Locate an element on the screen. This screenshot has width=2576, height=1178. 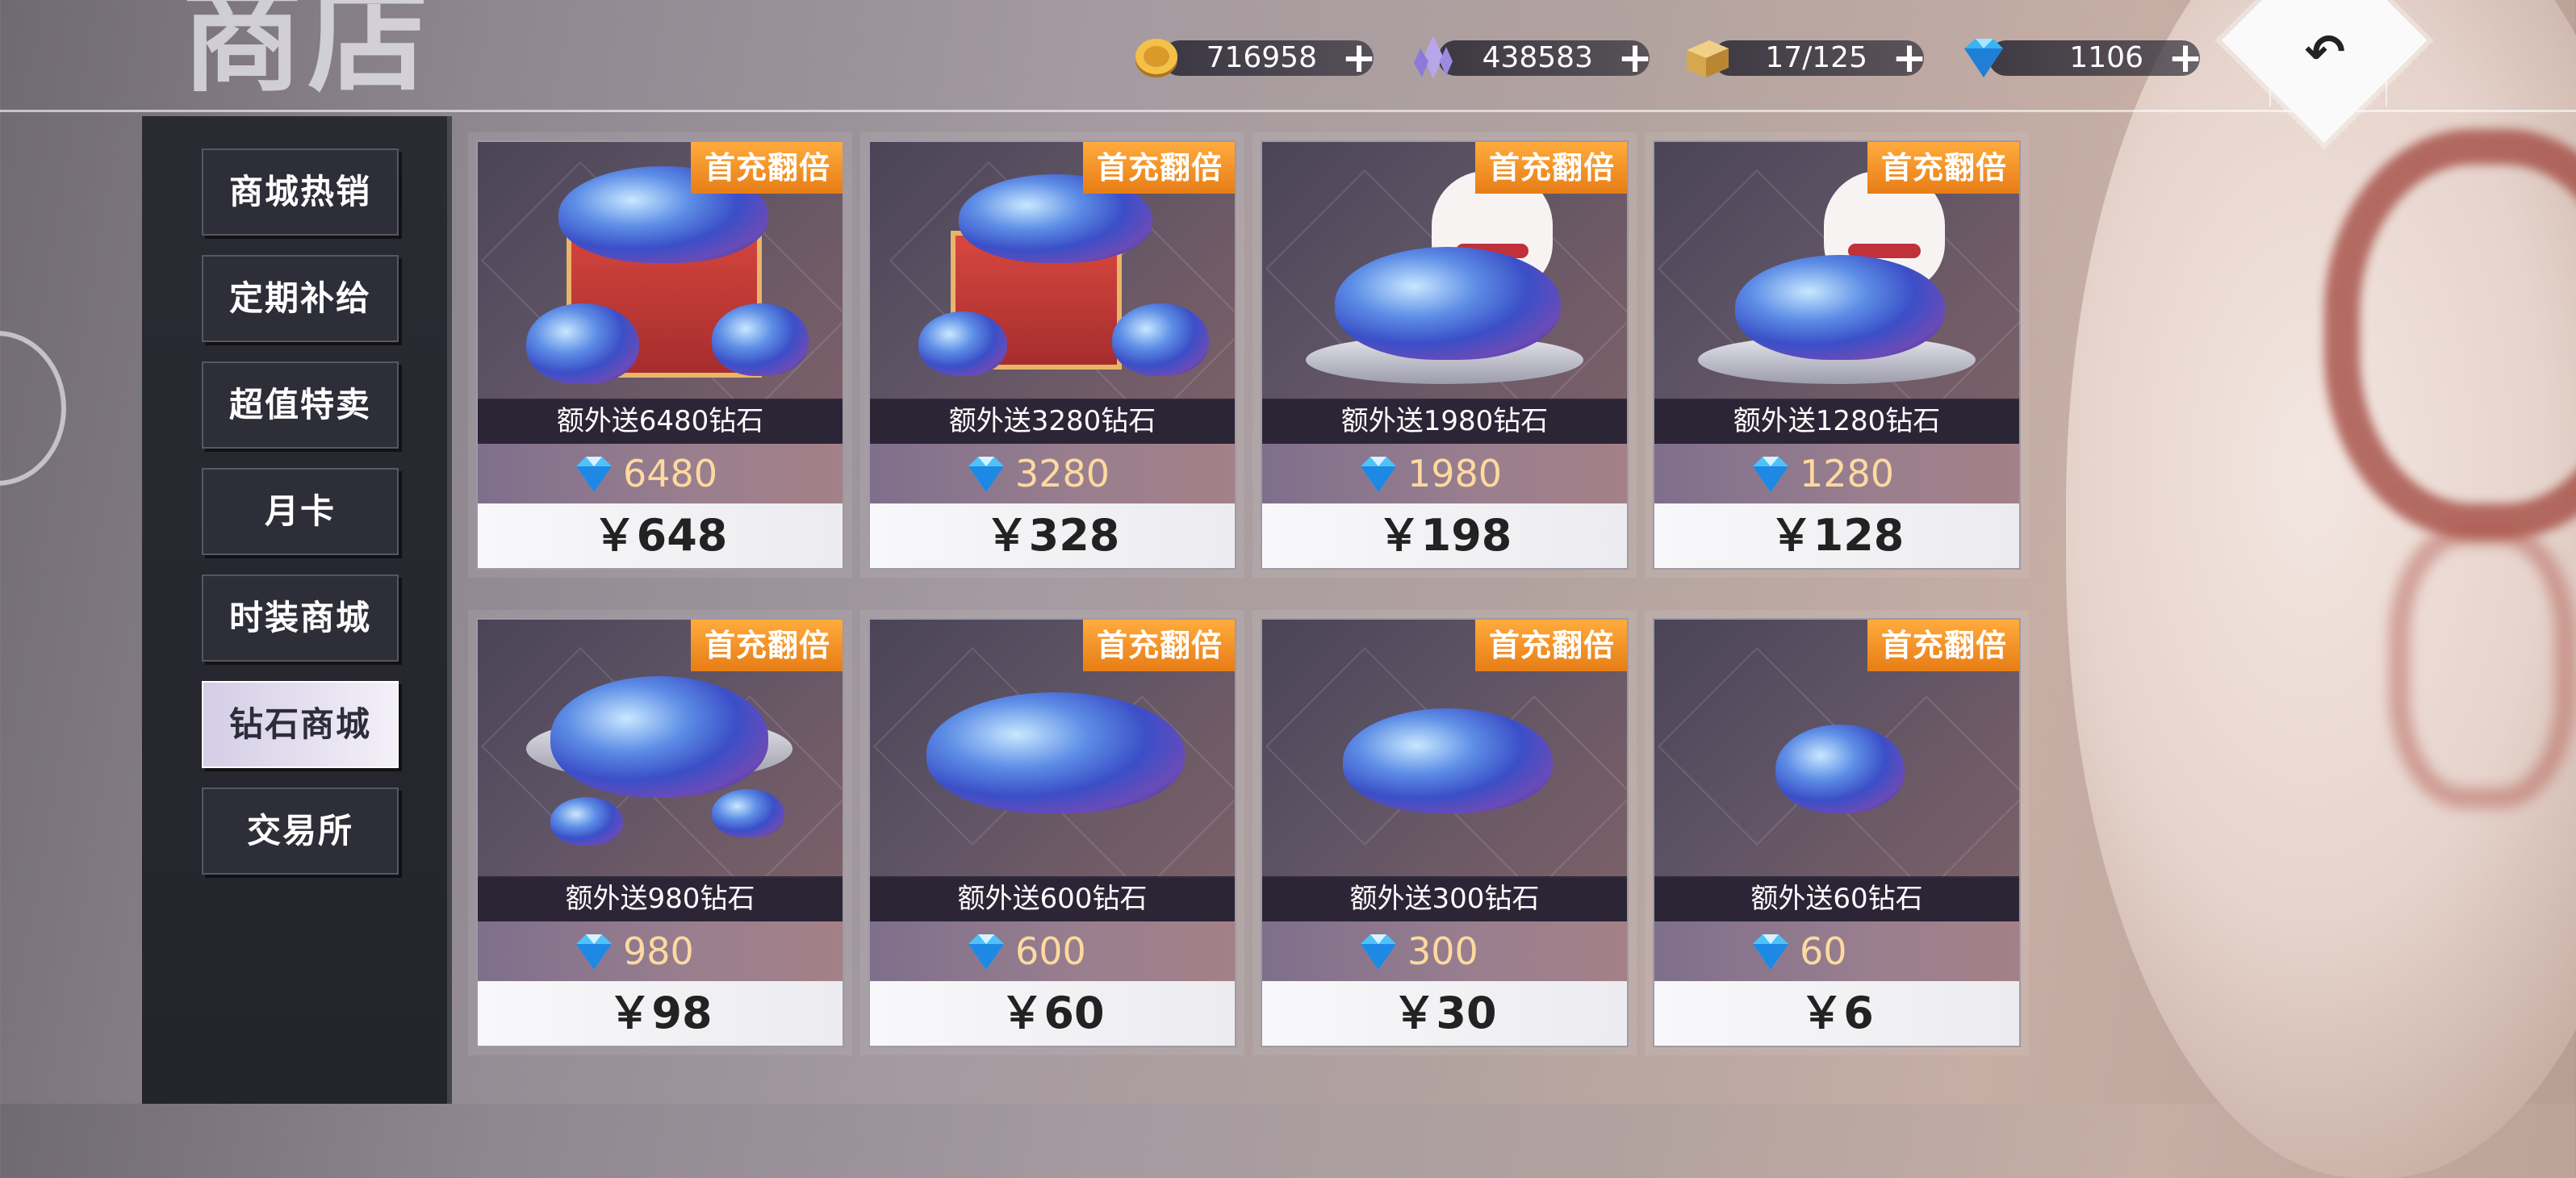
diamond-amount-row: 6480 is located at coordinates (660, 473).